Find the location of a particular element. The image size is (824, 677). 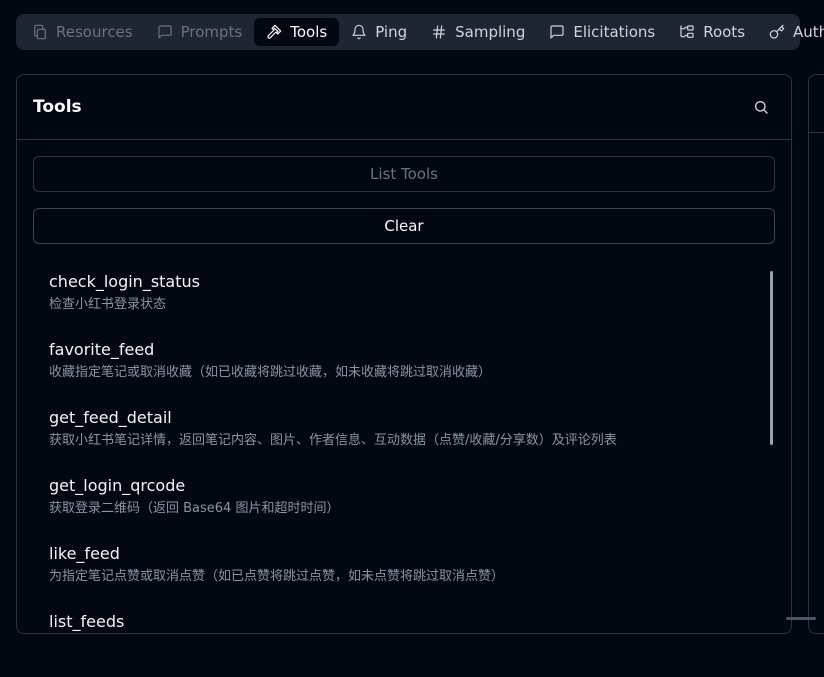

tool-item-list-feeds: list_feeds is located at coordinates (399, 643).